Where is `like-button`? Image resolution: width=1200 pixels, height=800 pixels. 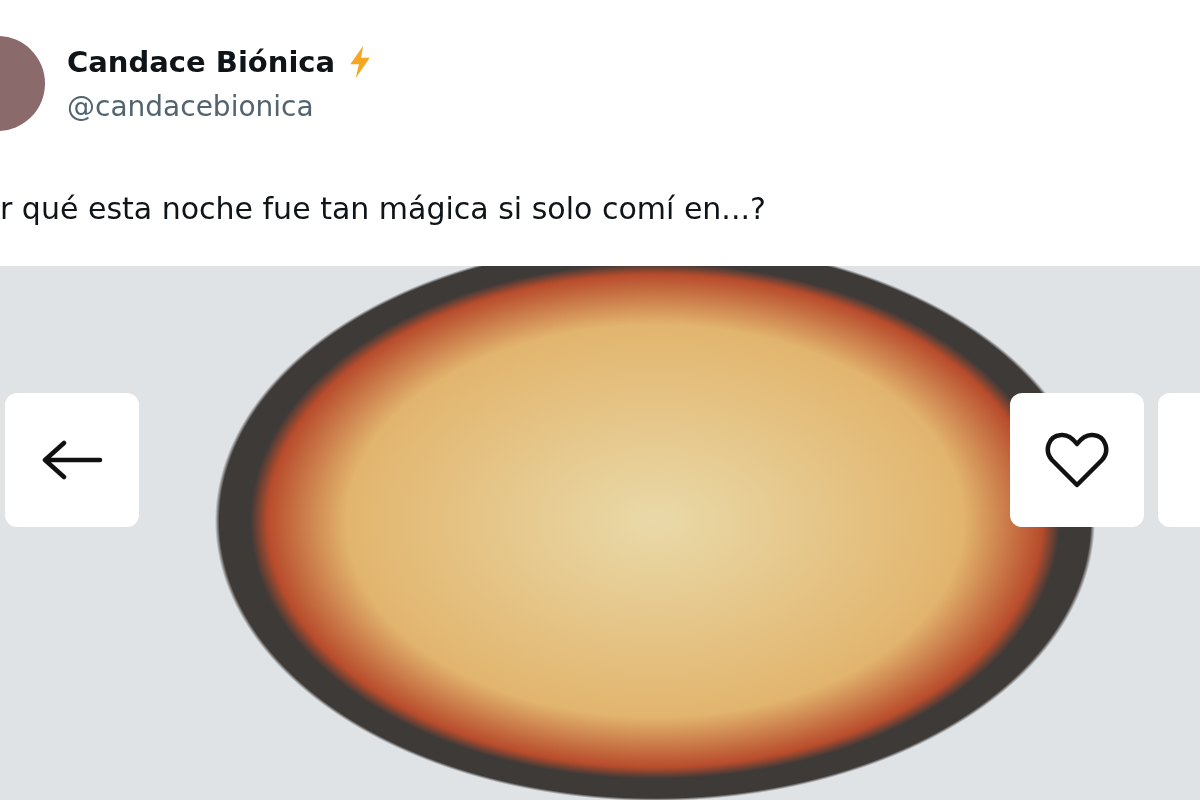
like-button is located at coordinates (1077, 460).